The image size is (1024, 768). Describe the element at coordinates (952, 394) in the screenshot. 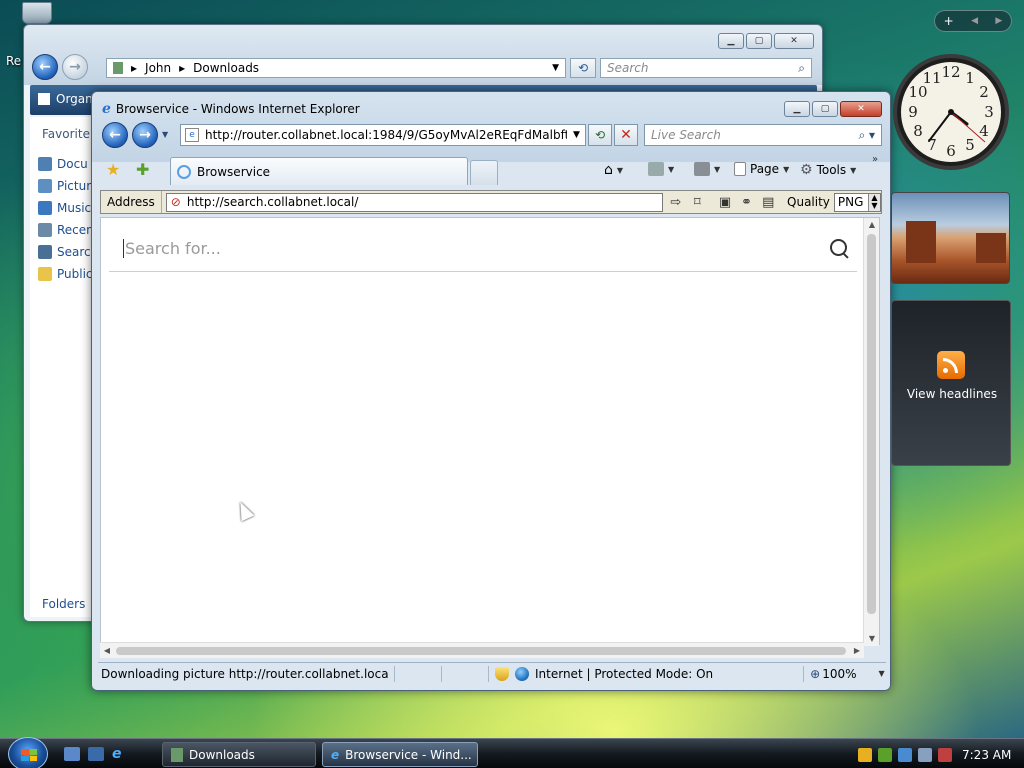

I see `view-headlines-label: View headlines` at that location.